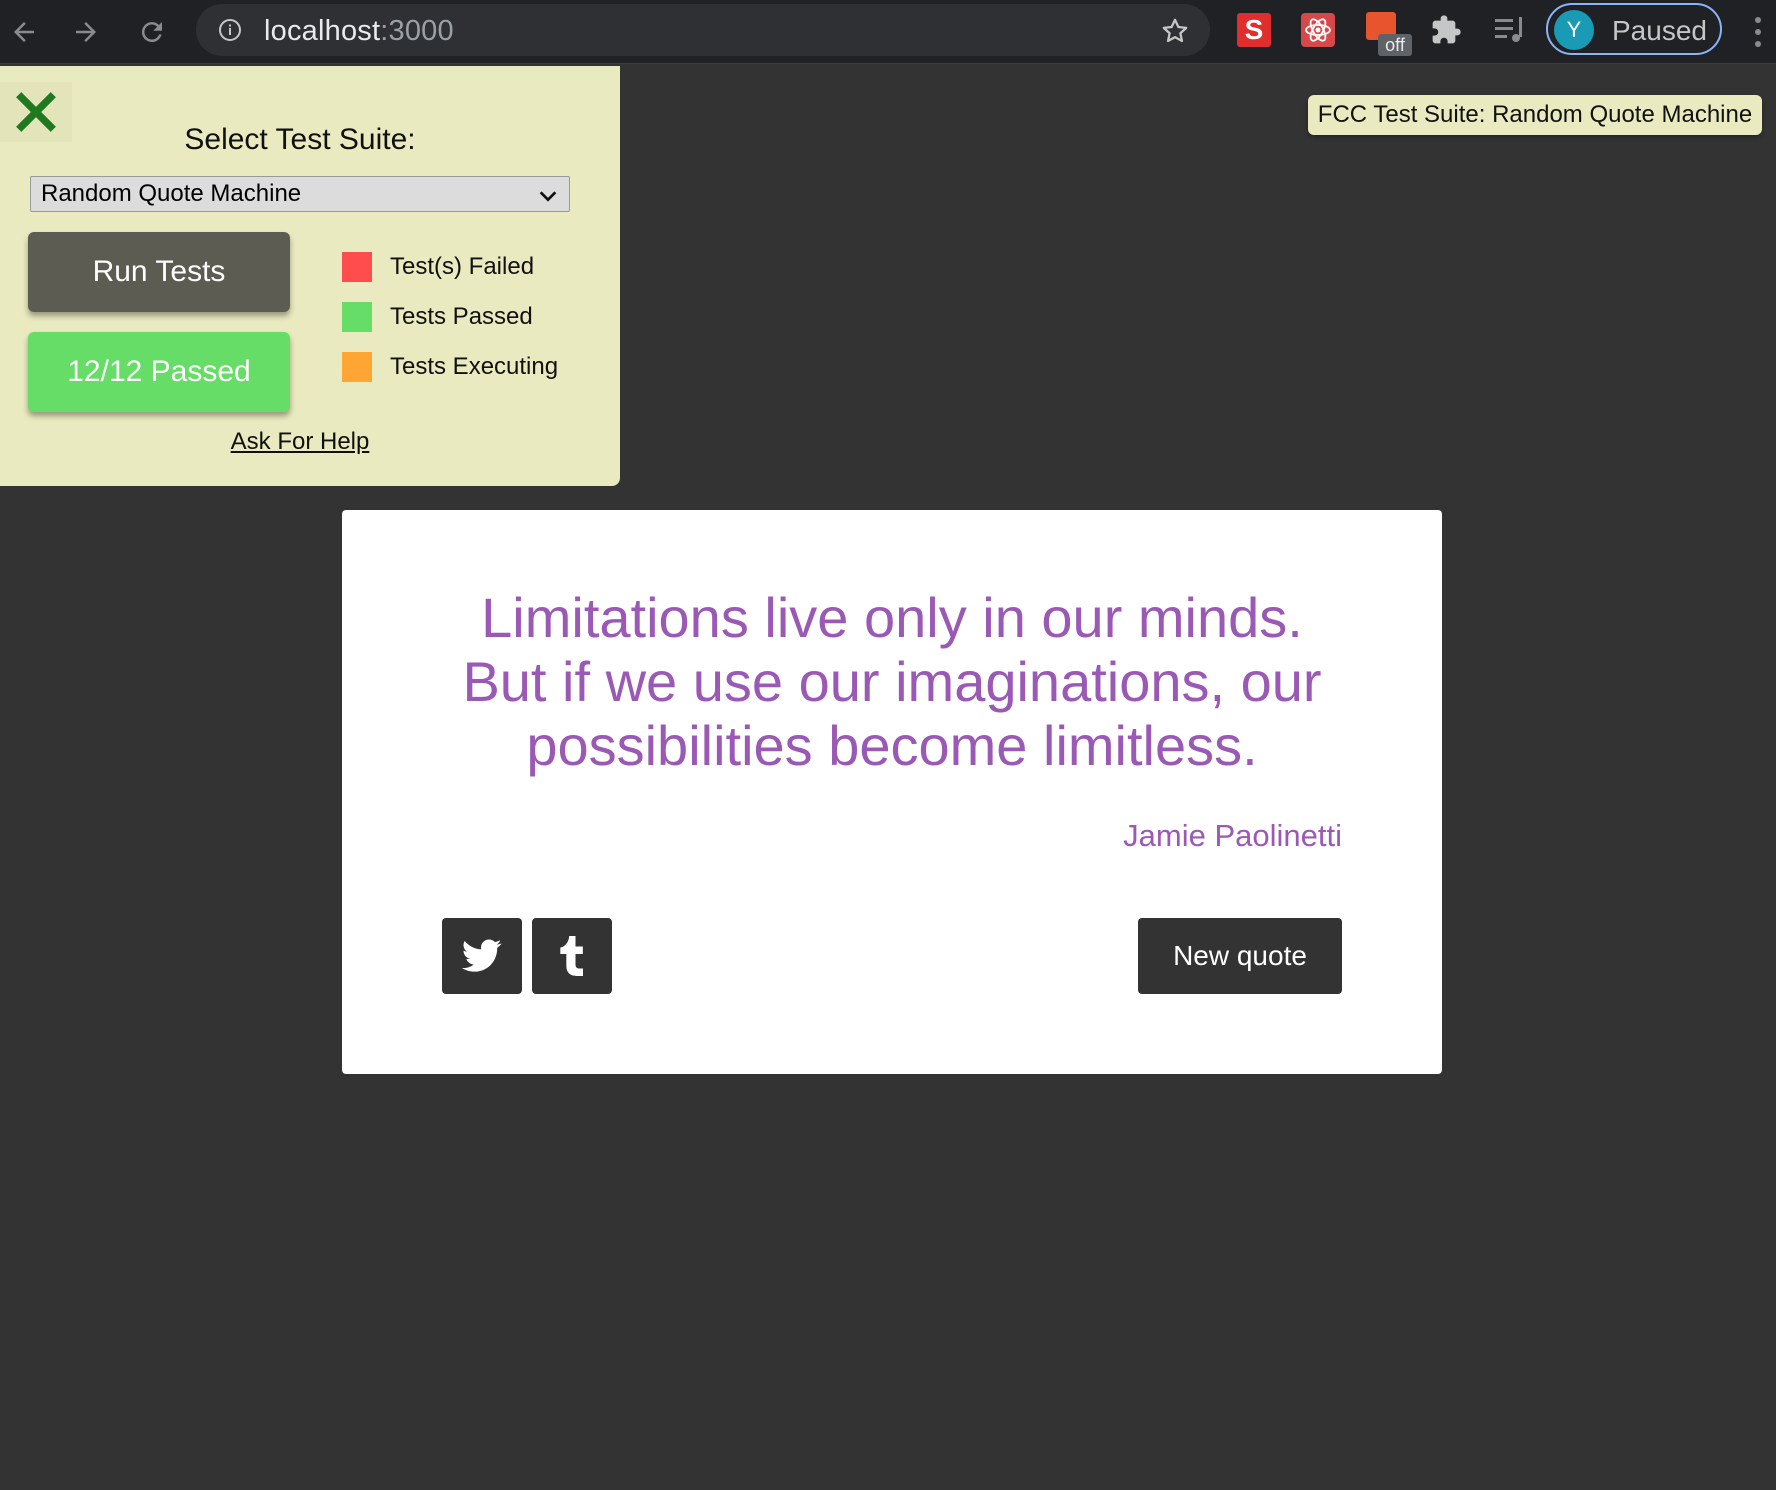  Describe the element at coordinates (357, 317) in the screenshot. I see `legend-swatch-passed` at that location.